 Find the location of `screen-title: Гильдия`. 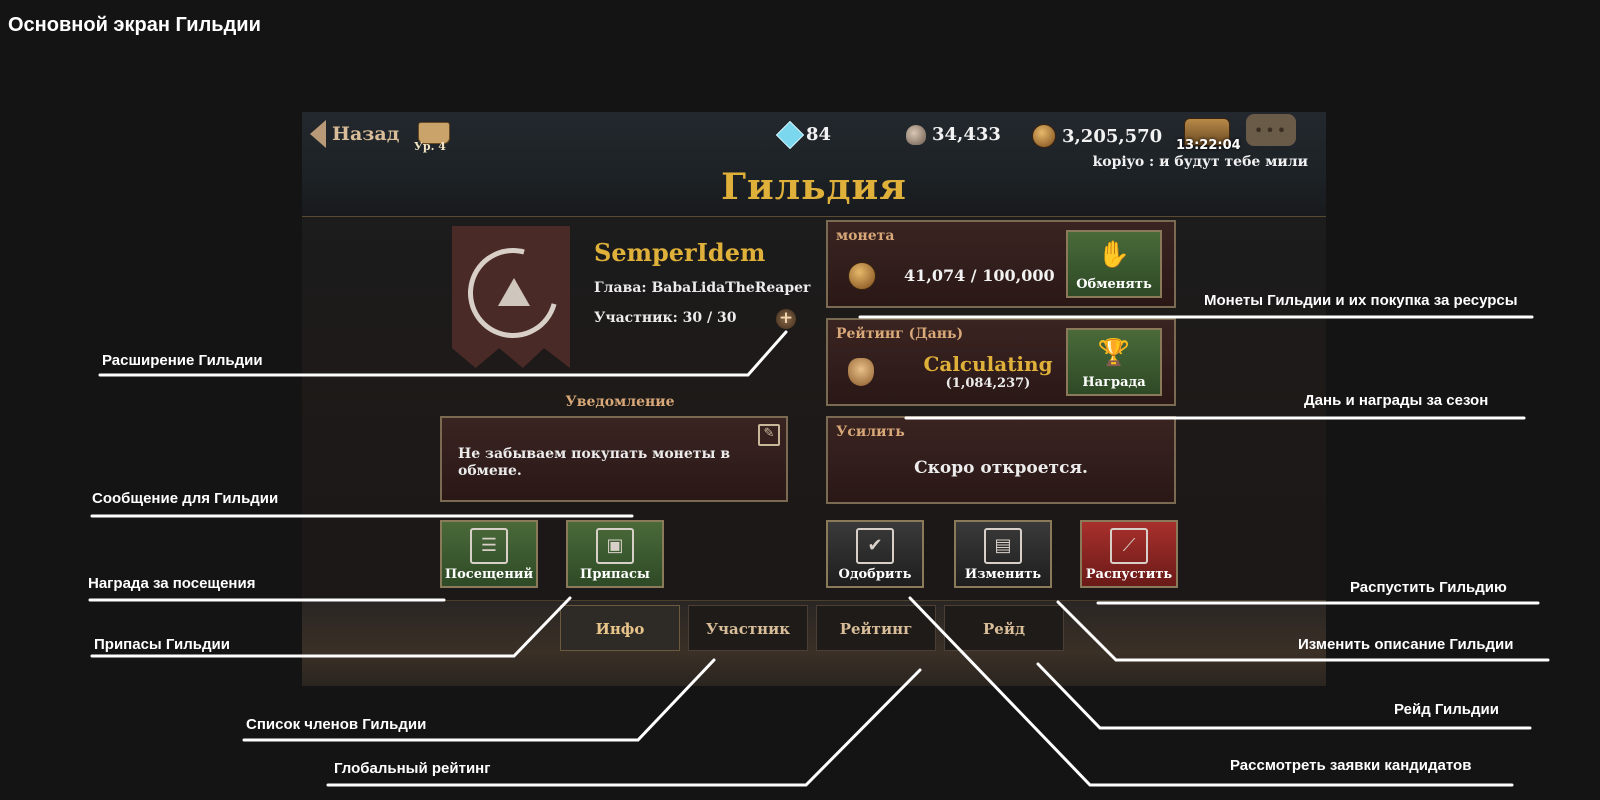

screen-title: Гильдия is located at coordinates (814, 187).